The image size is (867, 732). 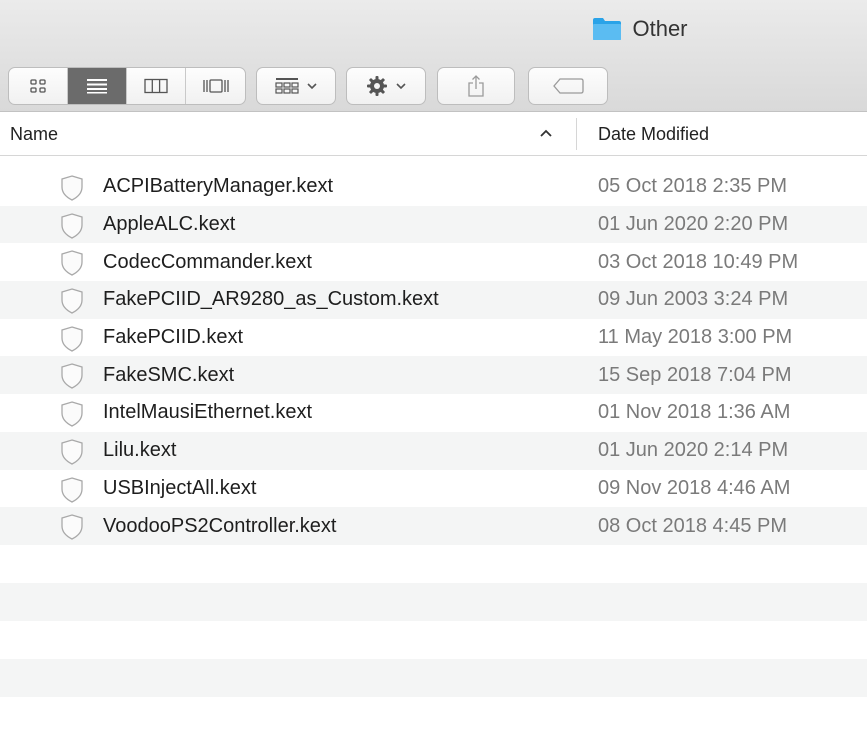 What do you see at coordinates (660, 28) in the screenshot?
I see `window-title-text: Other` at bounding box center [660, 28].